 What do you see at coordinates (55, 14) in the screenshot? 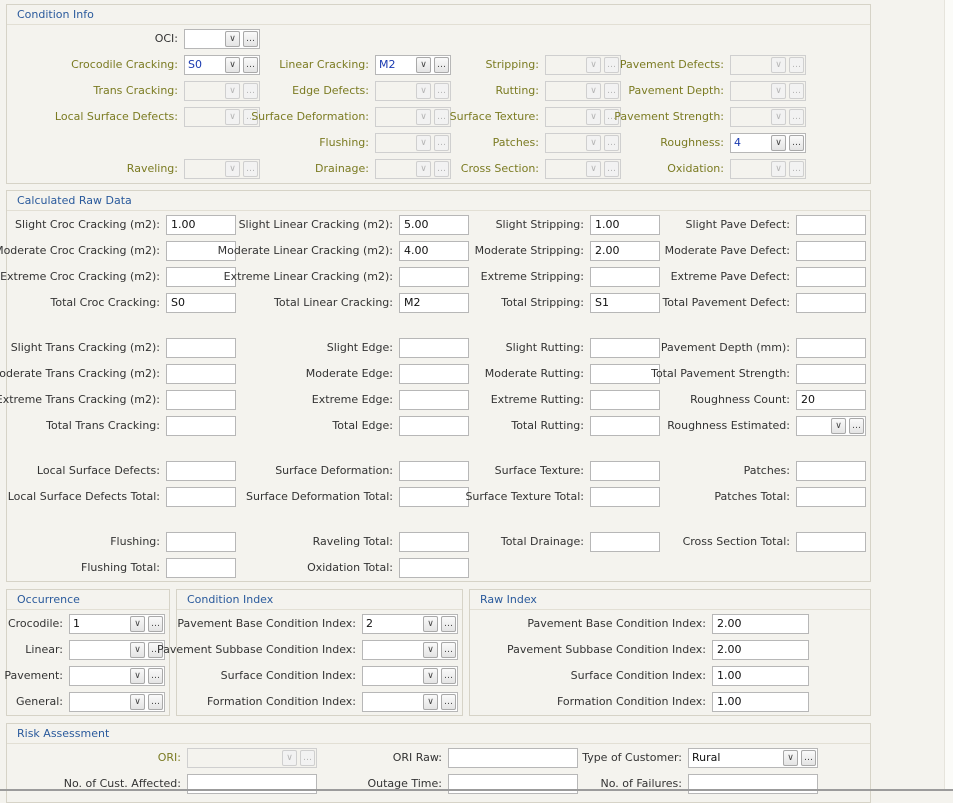
I see `panel-title: Condition Info` at bounding box center [55, 14].